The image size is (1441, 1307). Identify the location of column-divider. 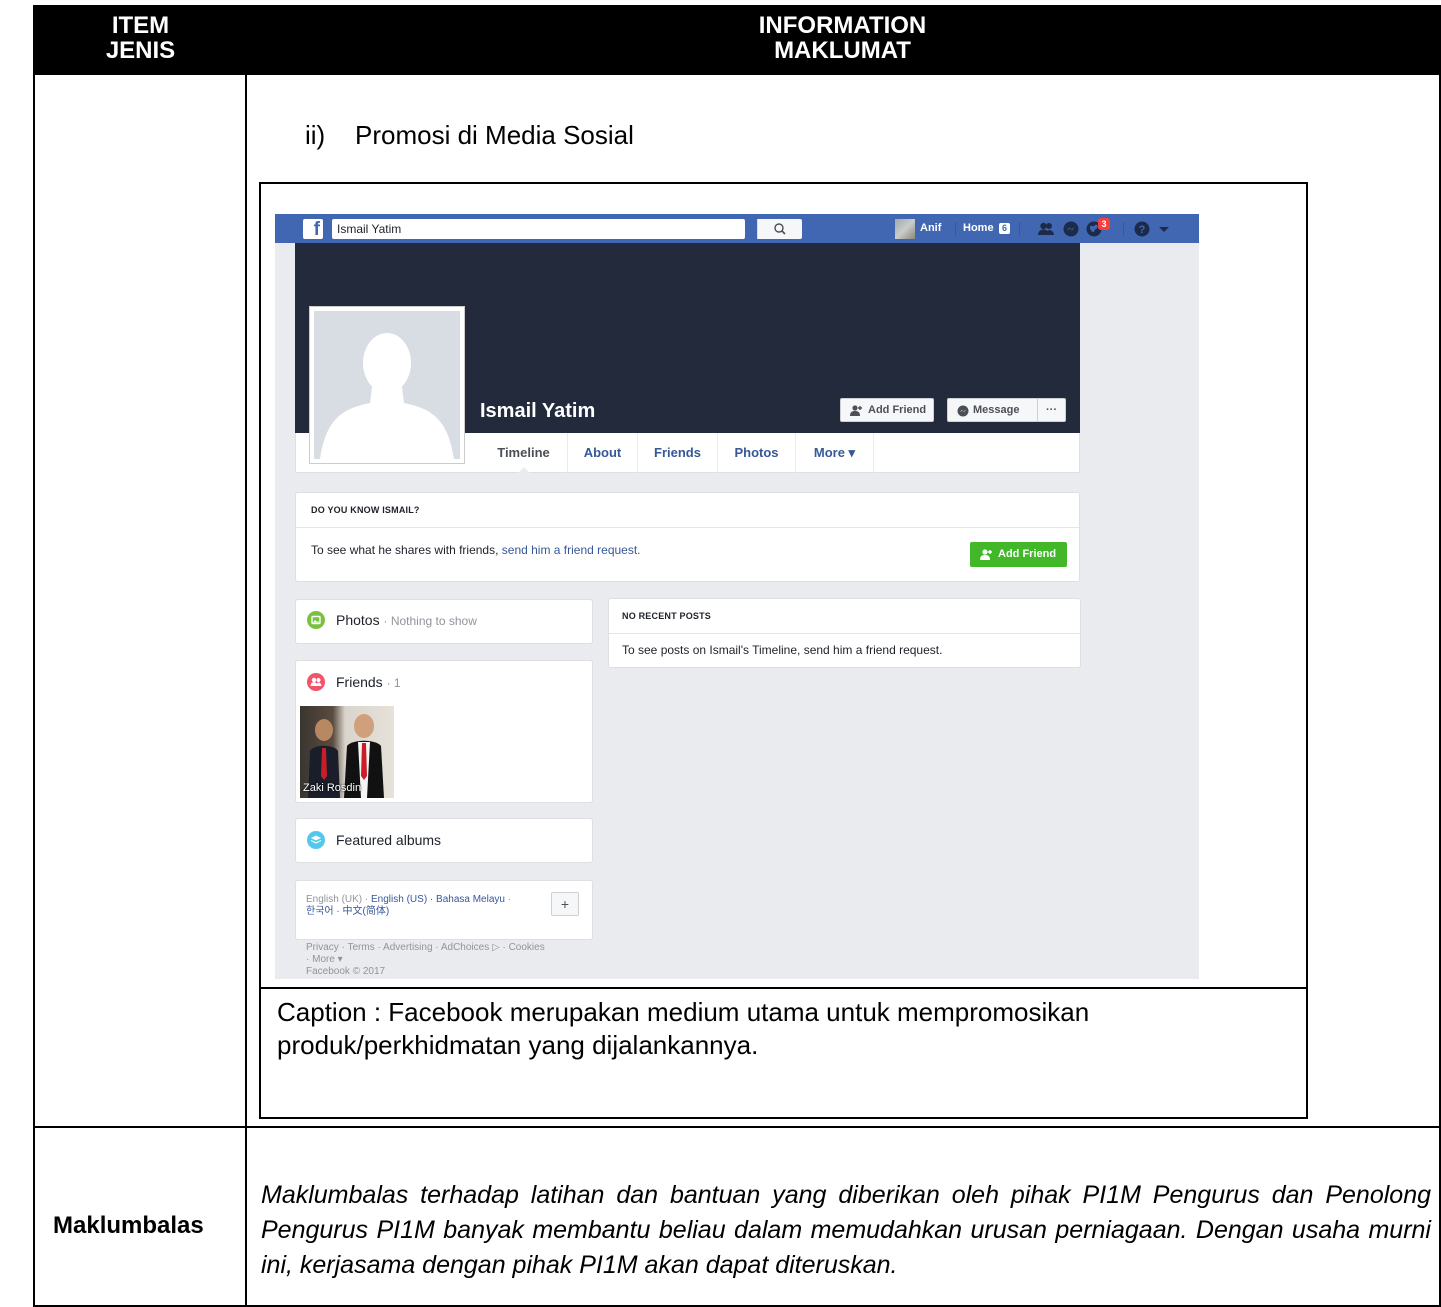
(246, 691).